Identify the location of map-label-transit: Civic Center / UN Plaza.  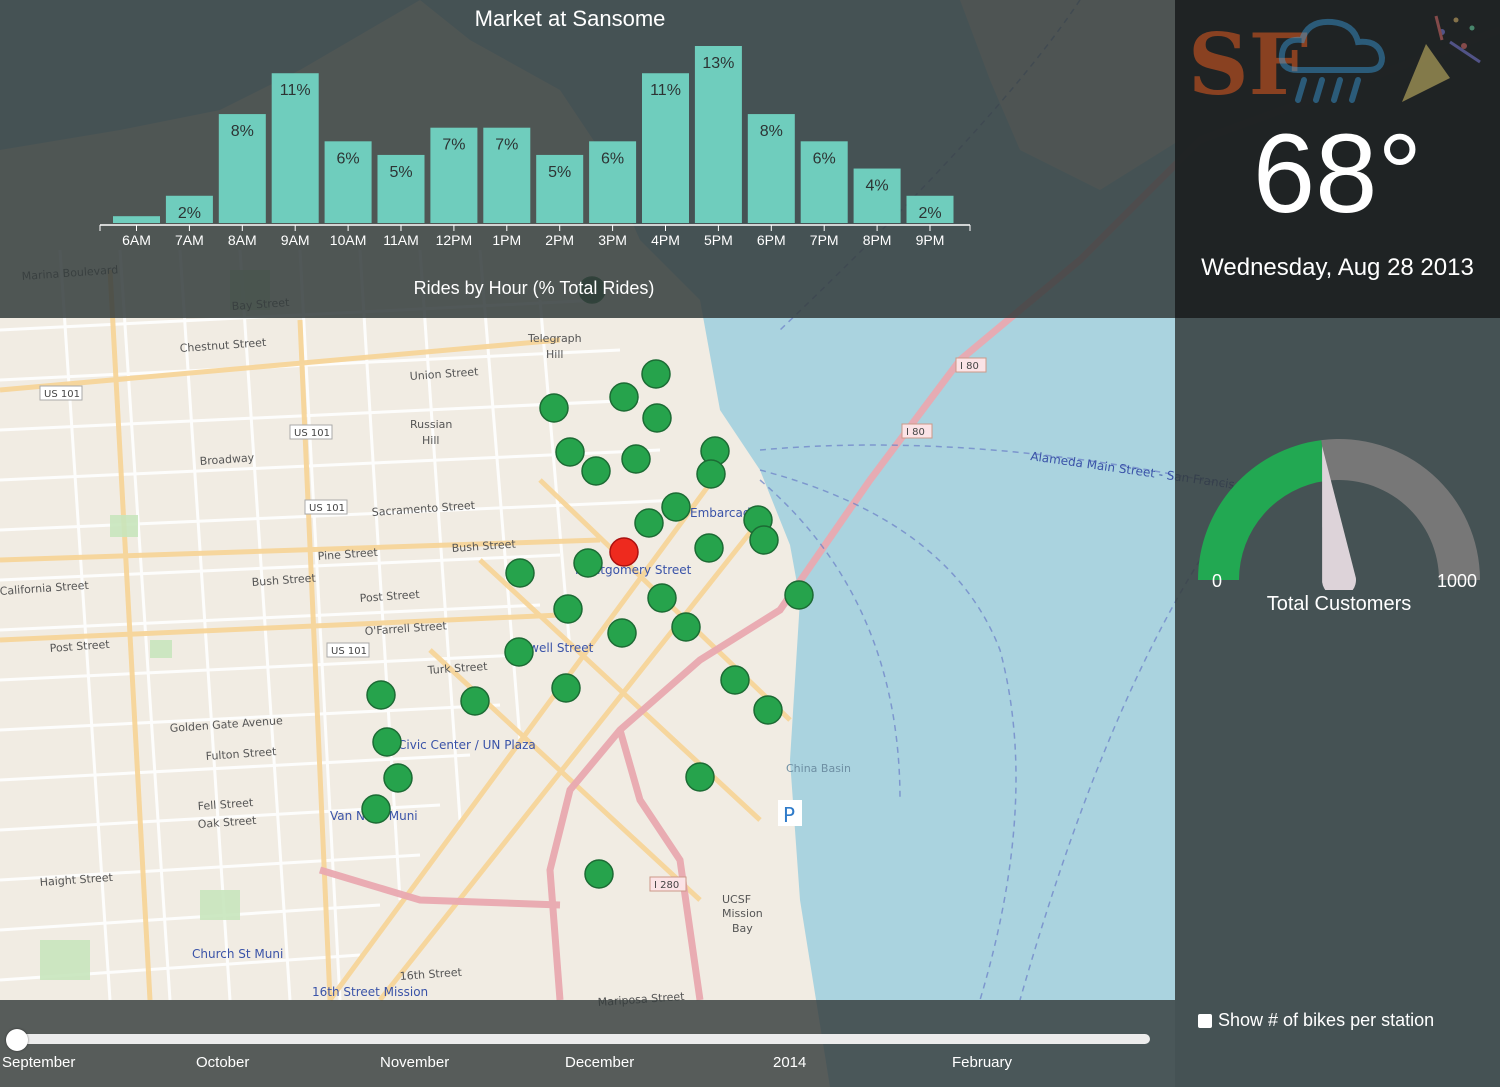
(467, 745).